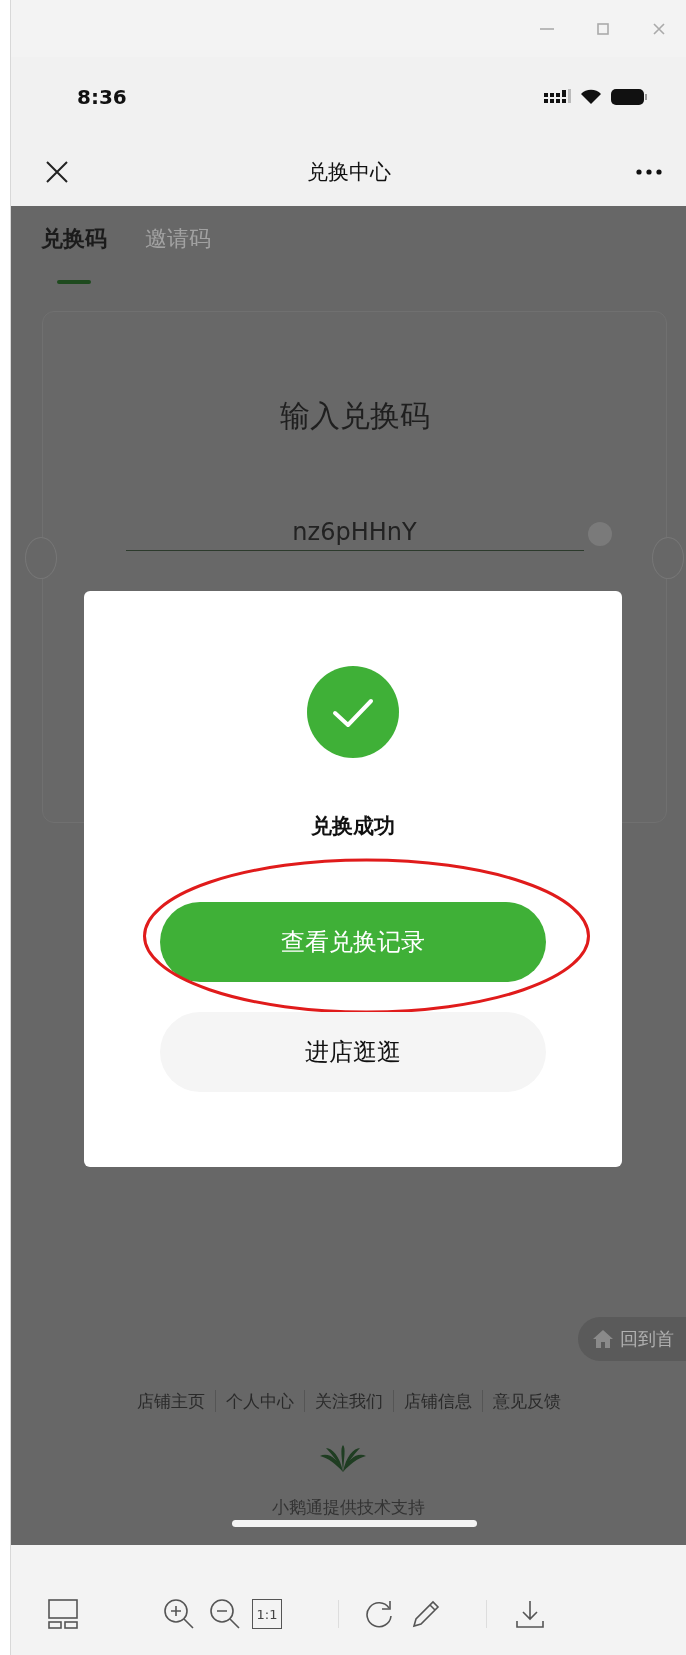 The width and height of the screenshot is (686, 1655). Describe the element at coordinates (437, 1401) in the screenshot. I see `footer-link: 店铺信息` at that location.